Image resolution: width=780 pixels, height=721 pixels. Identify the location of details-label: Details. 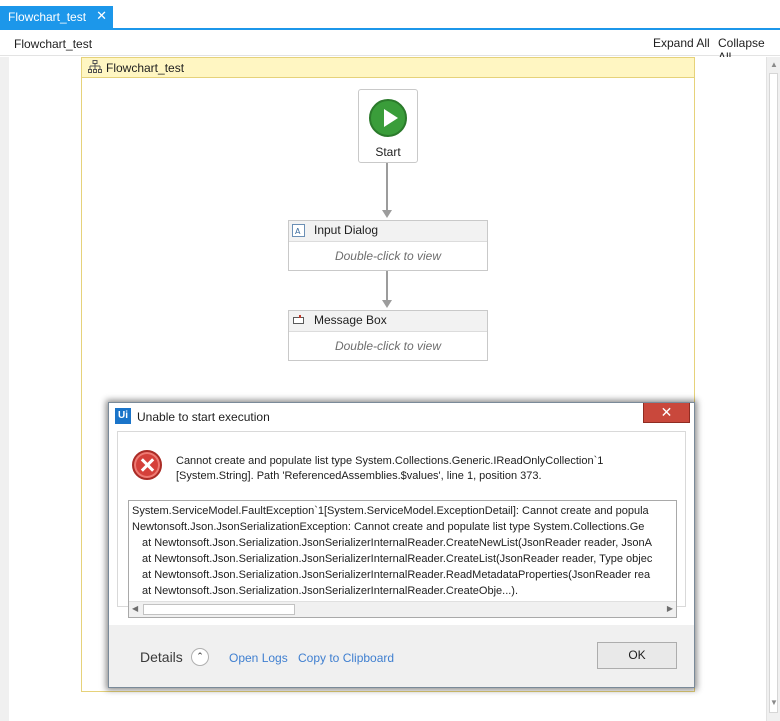
(161, 657).